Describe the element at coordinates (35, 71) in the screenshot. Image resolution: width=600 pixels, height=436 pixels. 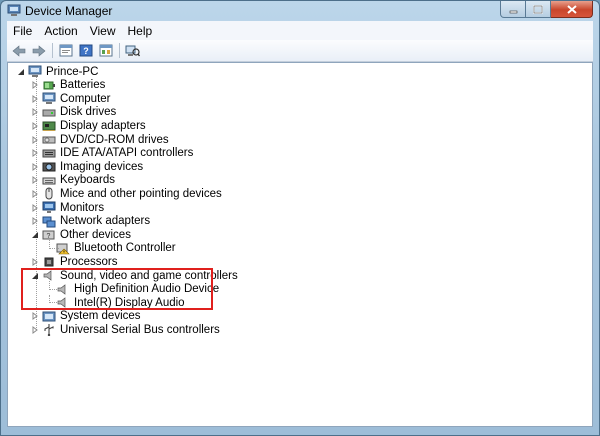
I see `computer-root-icon` at that location.